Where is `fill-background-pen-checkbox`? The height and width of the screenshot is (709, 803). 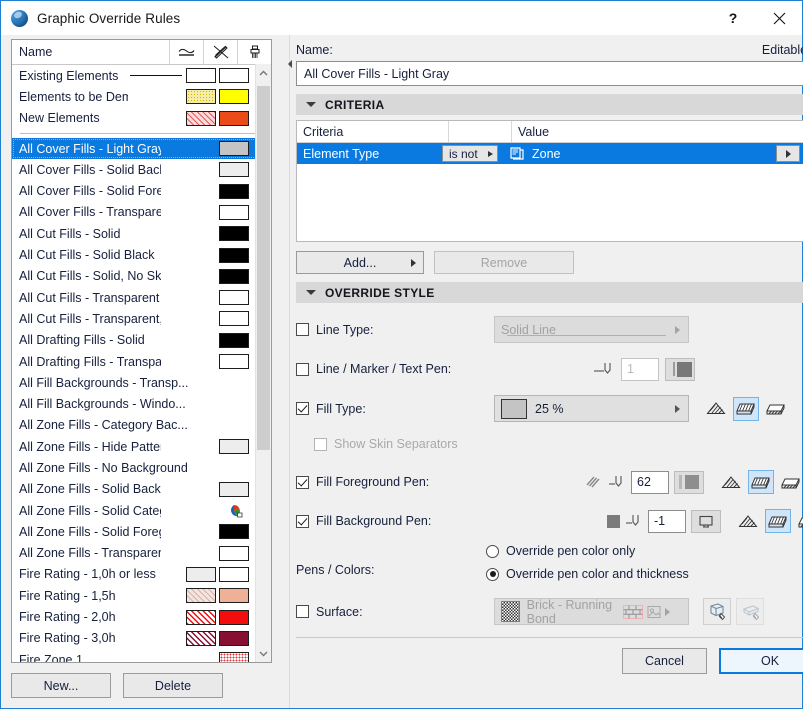 fill-background-pen-checkbox is located at coordinates (302, 521).